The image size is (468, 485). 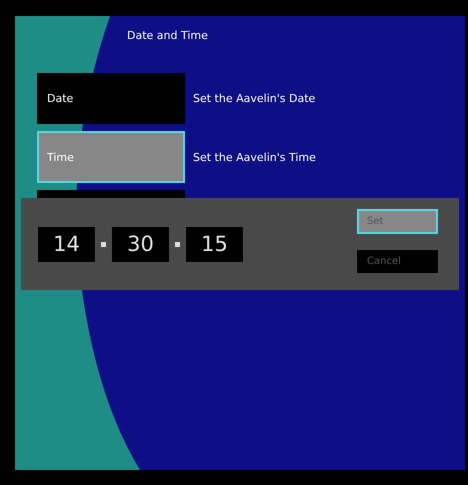 I want to click on time-field: 30, so click(x=140, y=244).